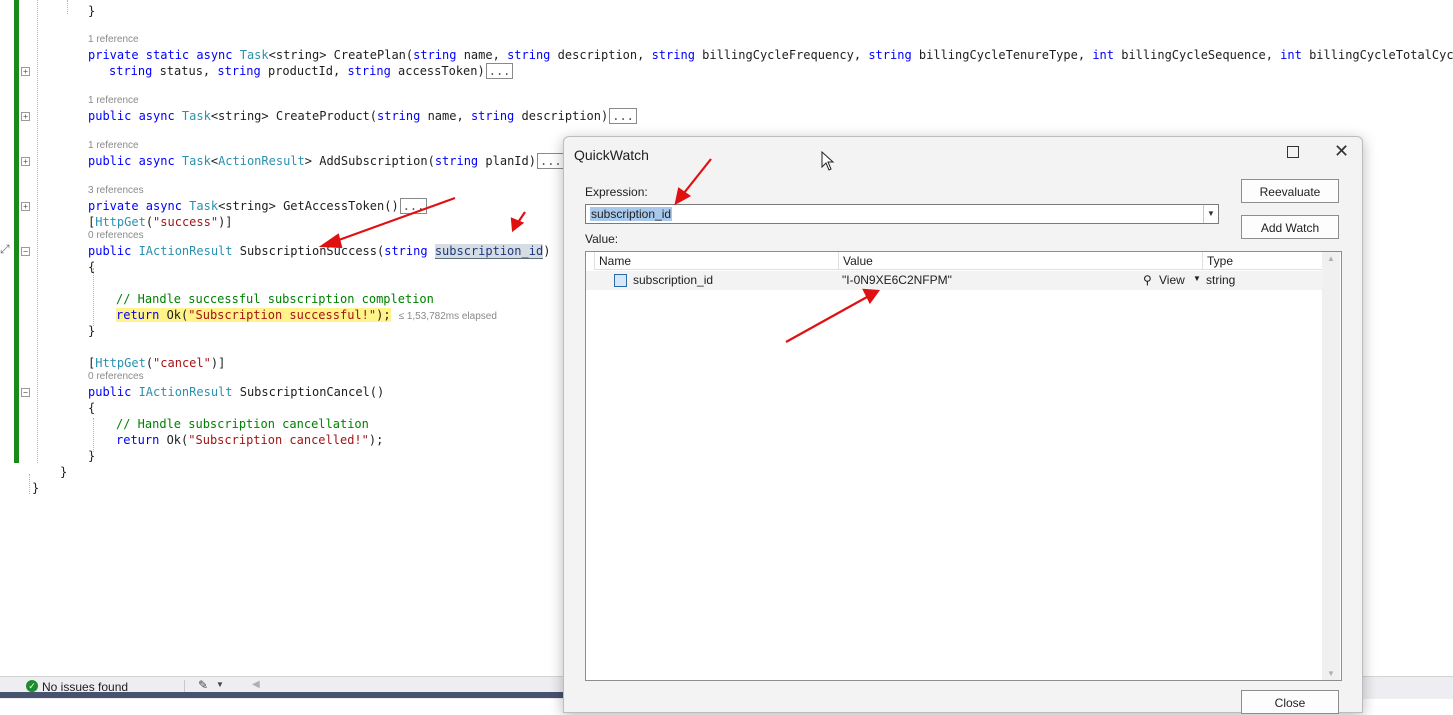 The width and height of the screenshot is (1453, 715). I want to click on close-icon: ✕, so click(1341, 151).